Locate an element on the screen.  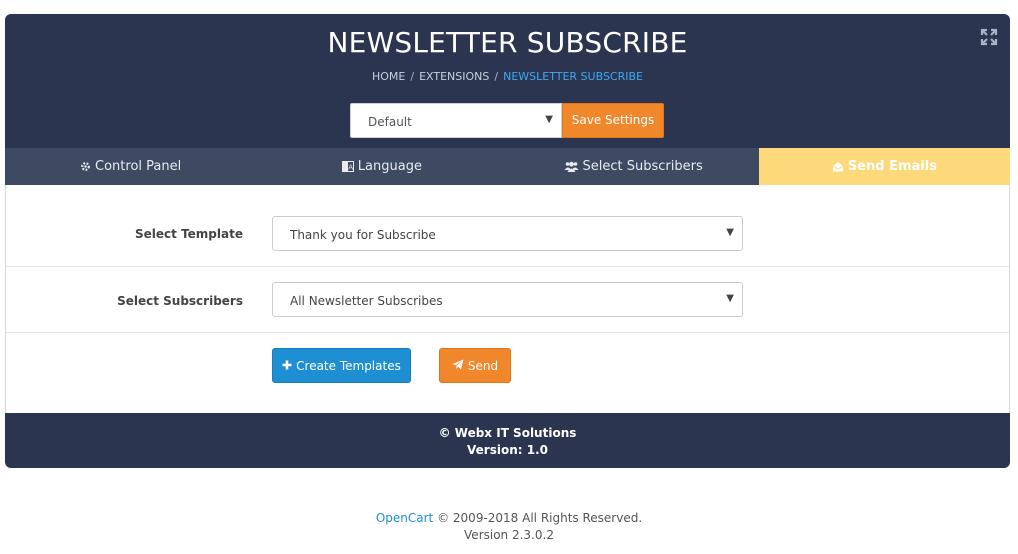
subscribers-select-value: All Newsletter Subscribes is located at coordinates (366, 301).